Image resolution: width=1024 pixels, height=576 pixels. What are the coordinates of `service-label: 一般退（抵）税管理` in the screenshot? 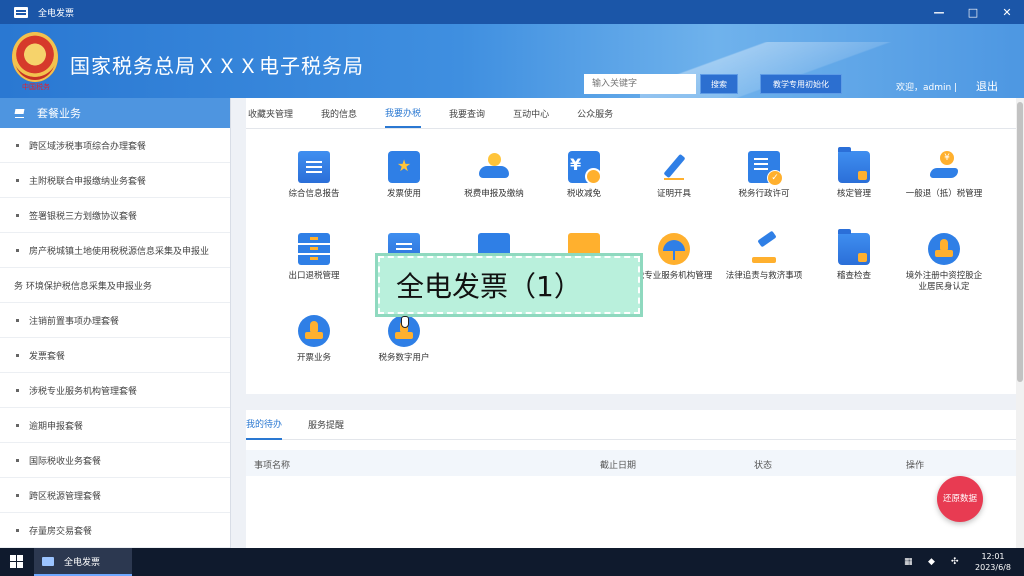 It's located at (944, 194).